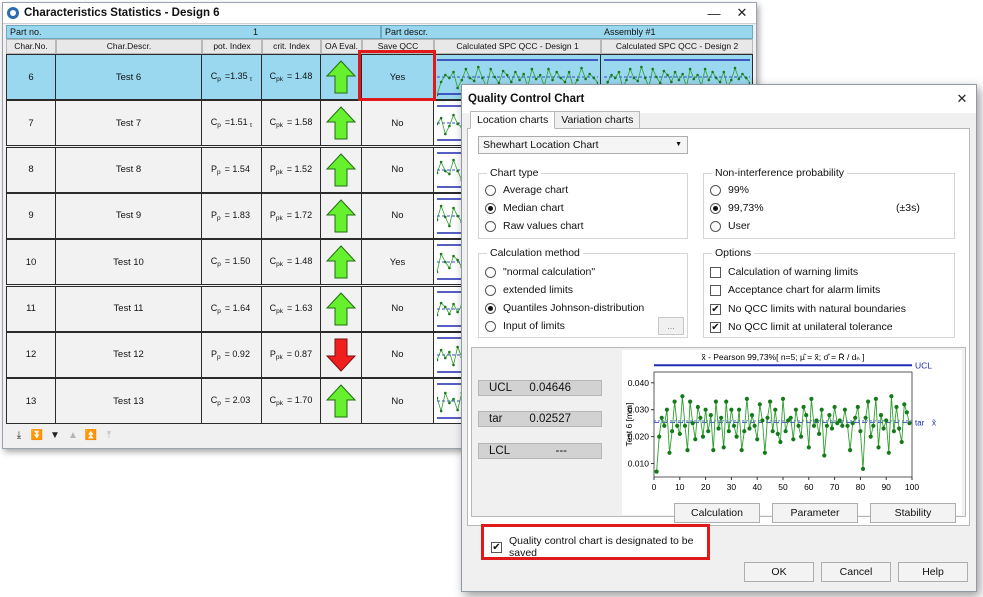  Describe the element at coordinates (232, 46) in the screenshot. I see `col-header-pot-index: pot. Index` at that location.